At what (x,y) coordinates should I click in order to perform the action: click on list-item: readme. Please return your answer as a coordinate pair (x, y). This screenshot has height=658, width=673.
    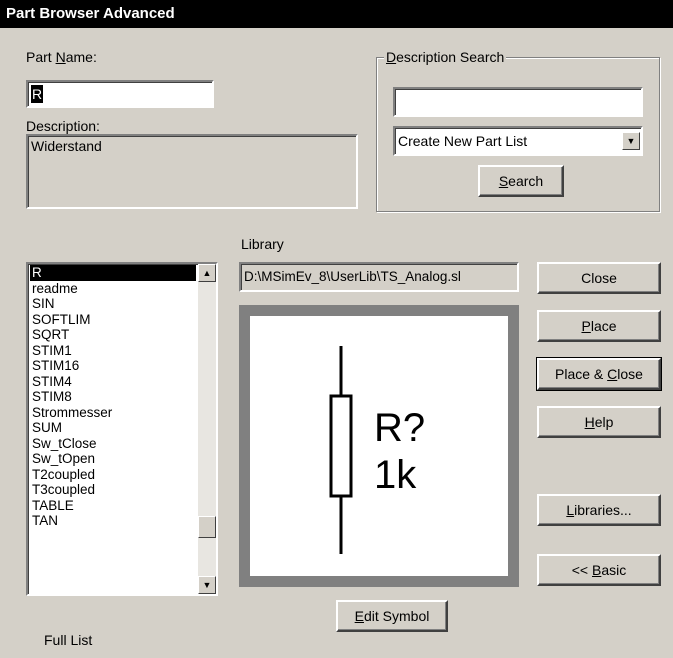
    Looking at the image, I should click on (113, 289).